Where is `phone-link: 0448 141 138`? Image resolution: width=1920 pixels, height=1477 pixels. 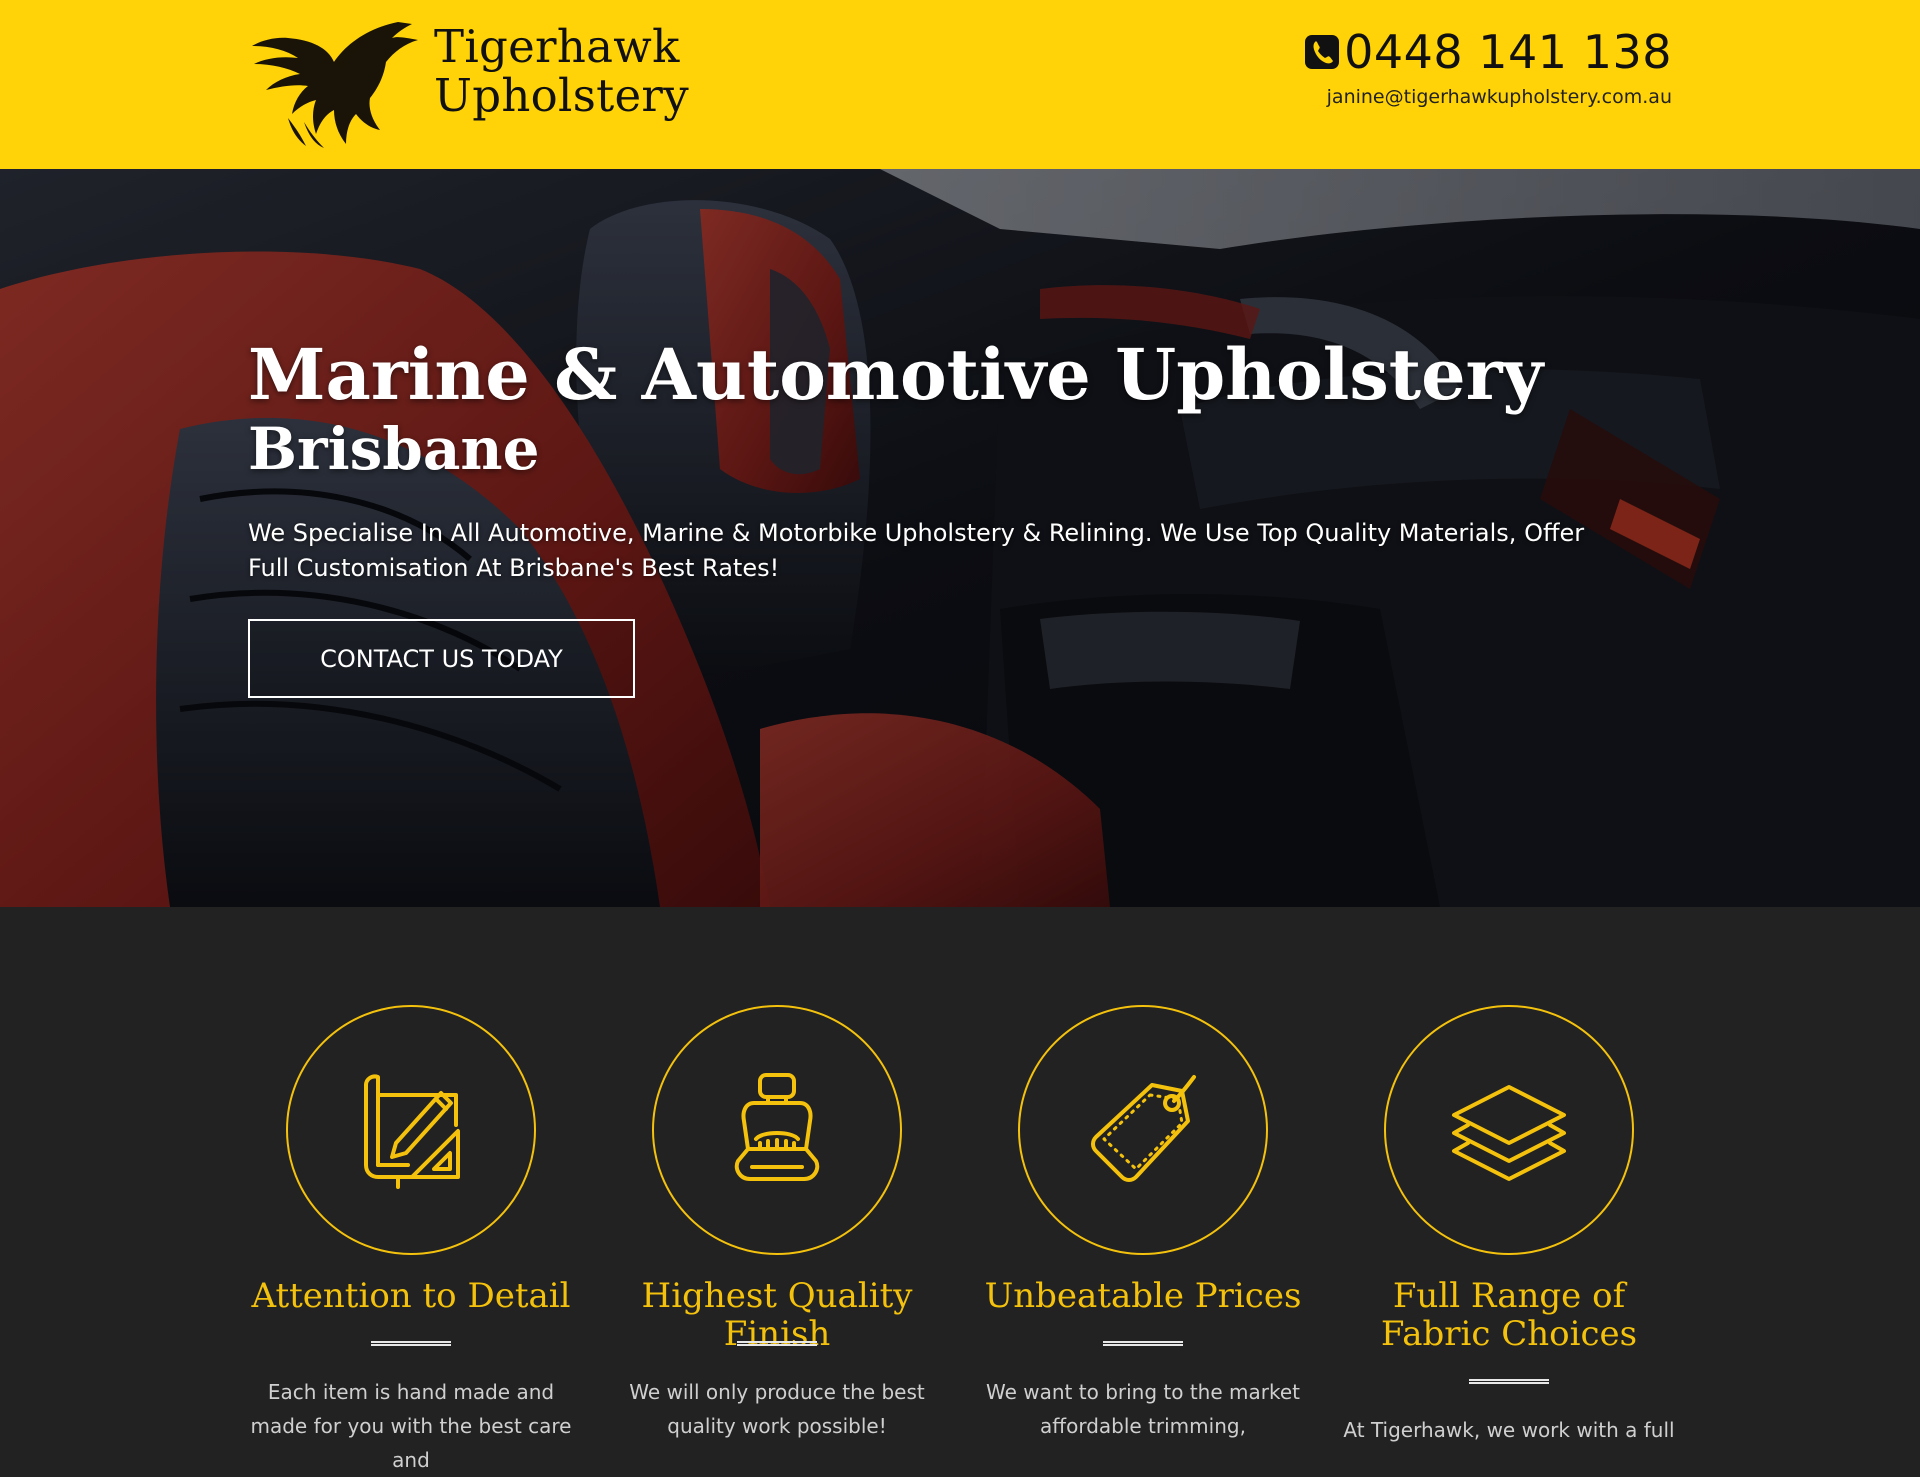 phone-link: 0448 141 138 is located at coordinates (1488, 52).